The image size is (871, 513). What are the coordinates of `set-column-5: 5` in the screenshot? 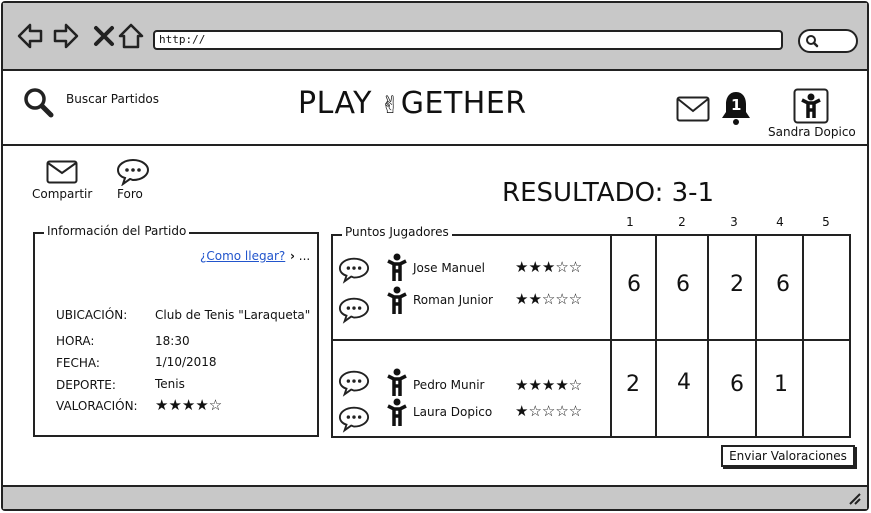 It's located at (826, 222).